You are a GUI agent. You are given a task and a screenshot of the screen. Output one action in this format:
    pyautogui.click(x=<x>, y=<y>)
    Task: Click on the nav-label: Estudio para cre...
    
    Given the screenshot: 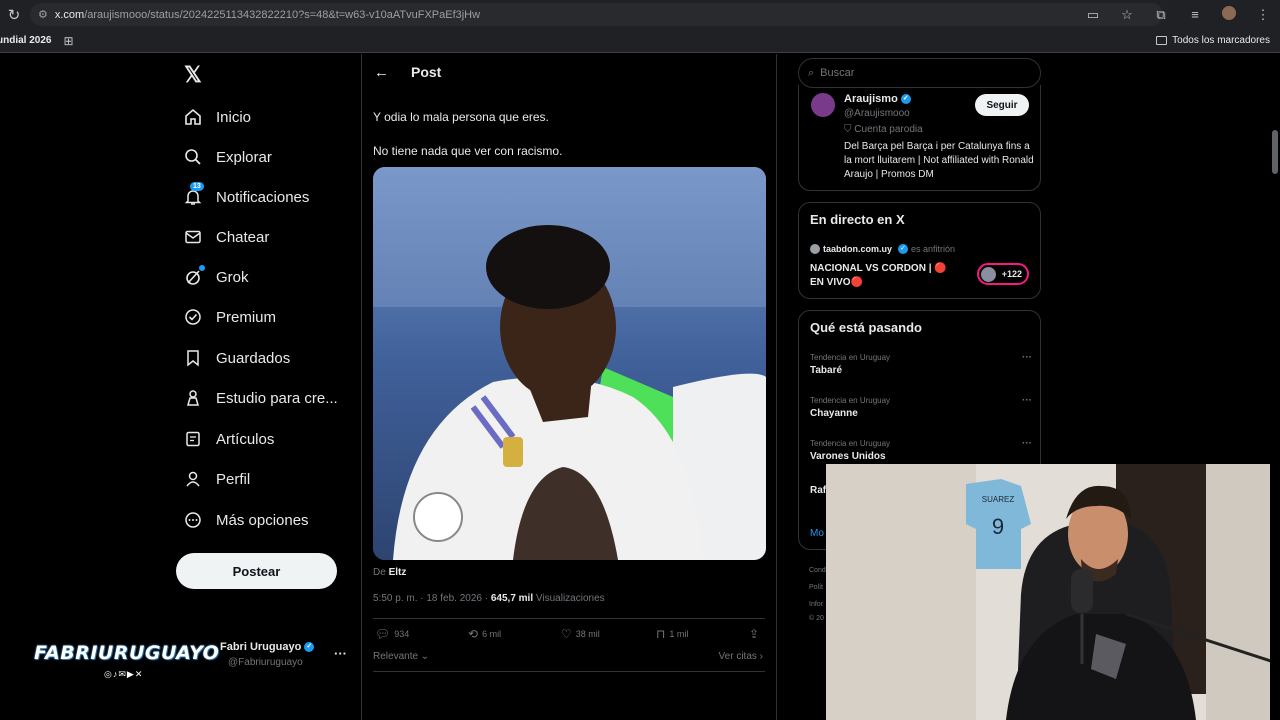 What is the action you would take?
    pyautogui.click(x=277, y=398)
    